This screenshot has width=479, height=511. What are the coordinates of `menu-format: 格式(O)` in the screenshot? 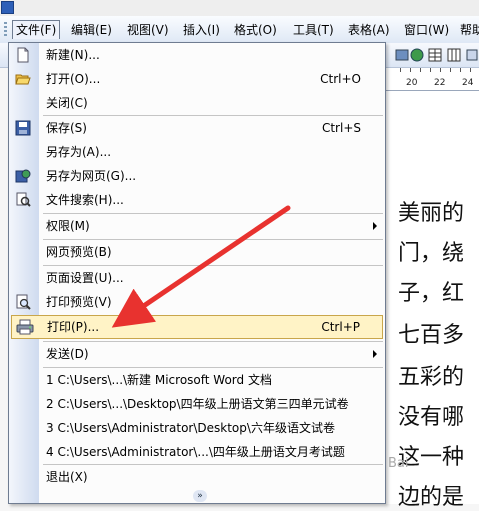 It's located at (255, 30).